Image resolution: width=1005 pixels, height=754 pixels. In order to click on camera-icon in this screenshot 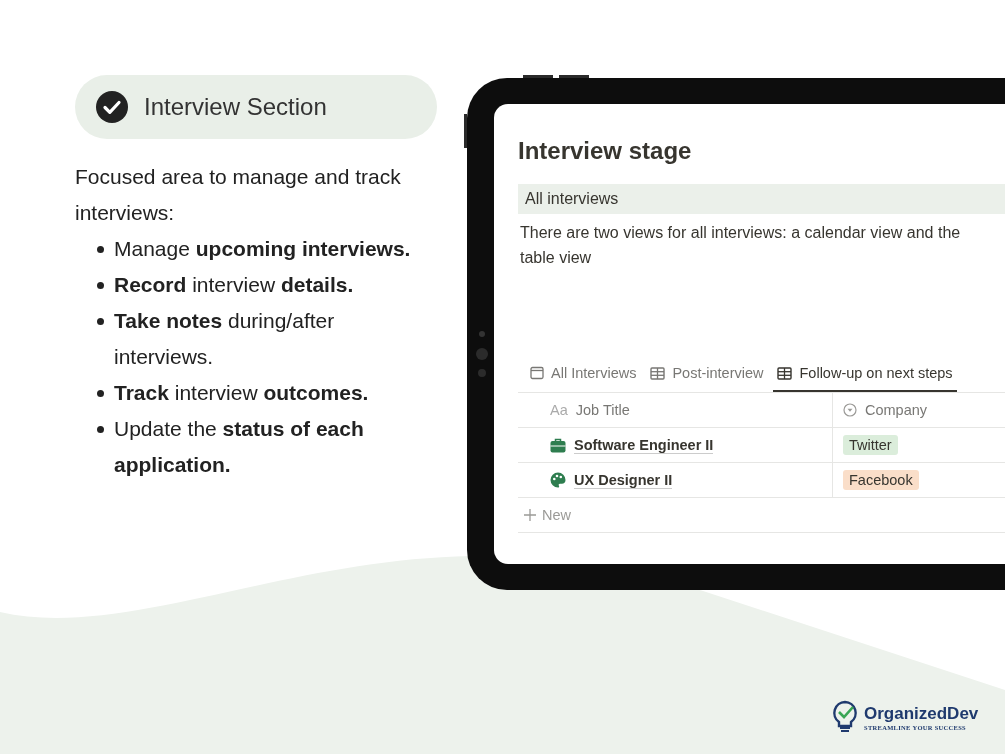, I will do `click(482, 353)`.